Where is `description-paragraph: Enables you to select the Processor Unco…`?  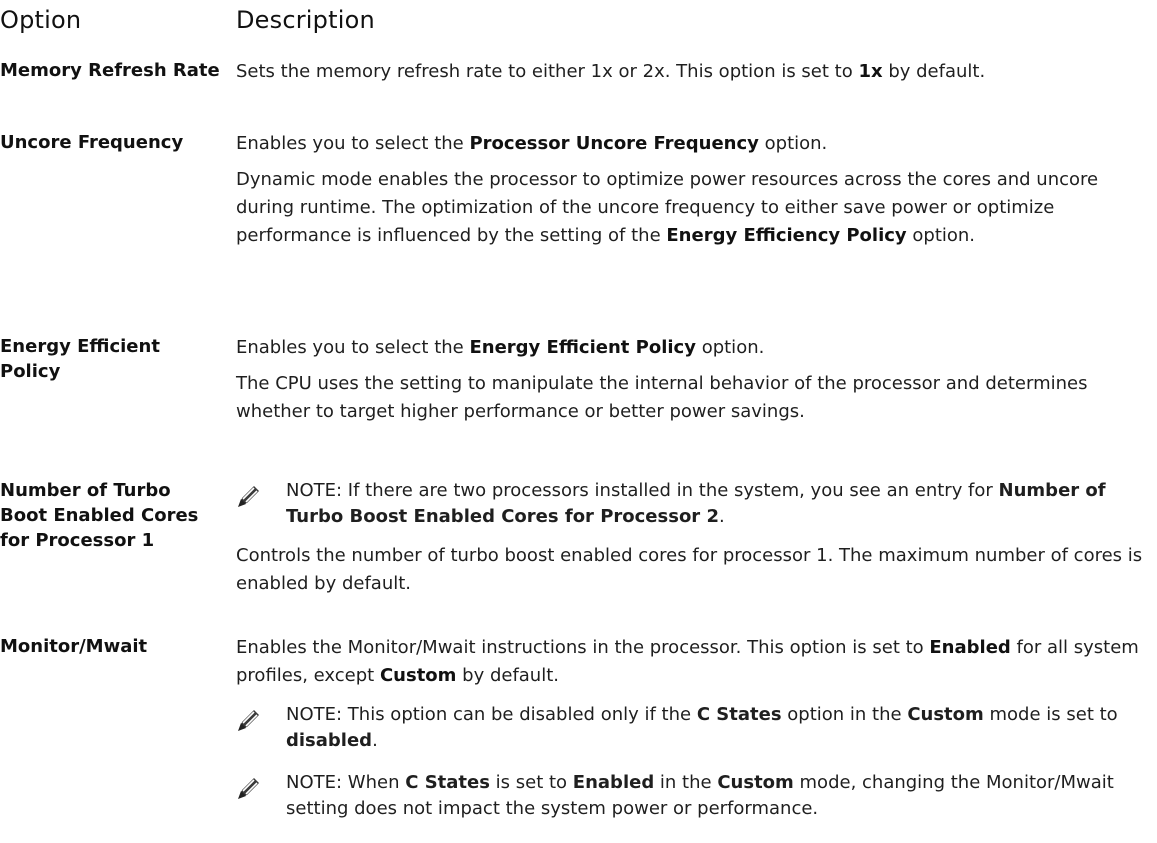
description-paragraph: Enables you to select the Processor Unco… is located at coordinates (532, 143).